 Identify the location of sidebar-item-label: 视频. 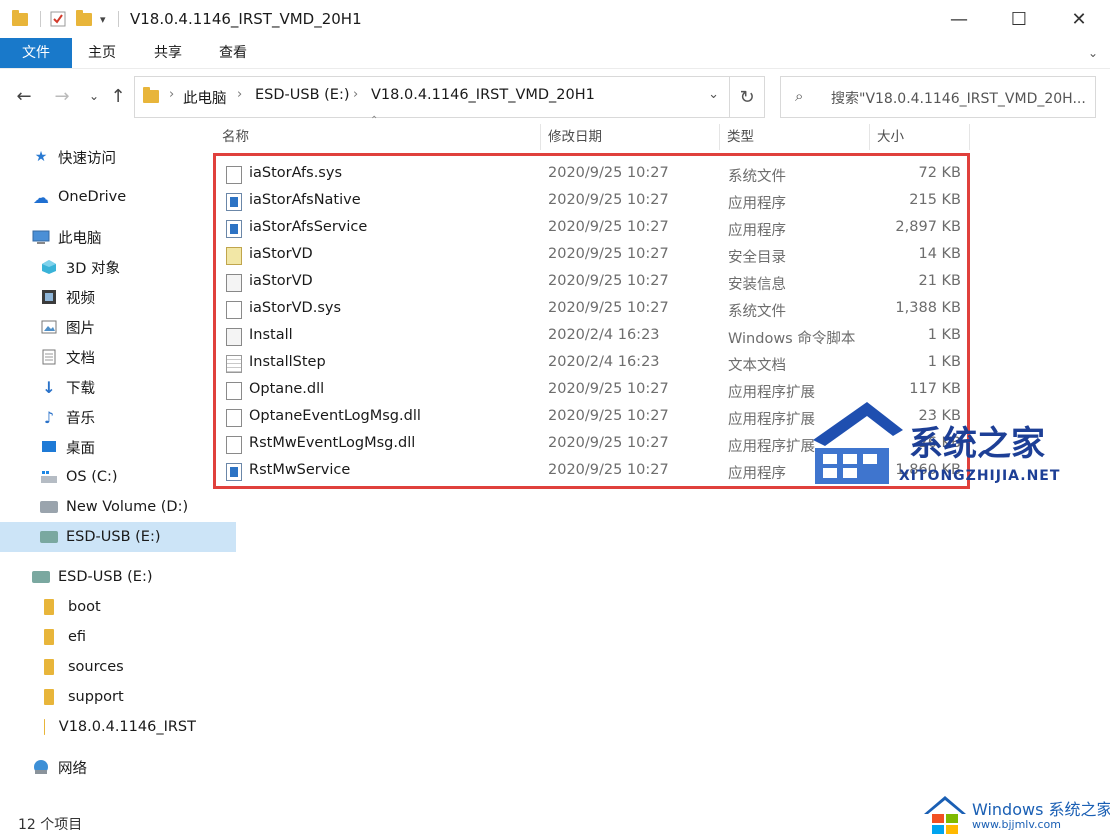
(80, 298).